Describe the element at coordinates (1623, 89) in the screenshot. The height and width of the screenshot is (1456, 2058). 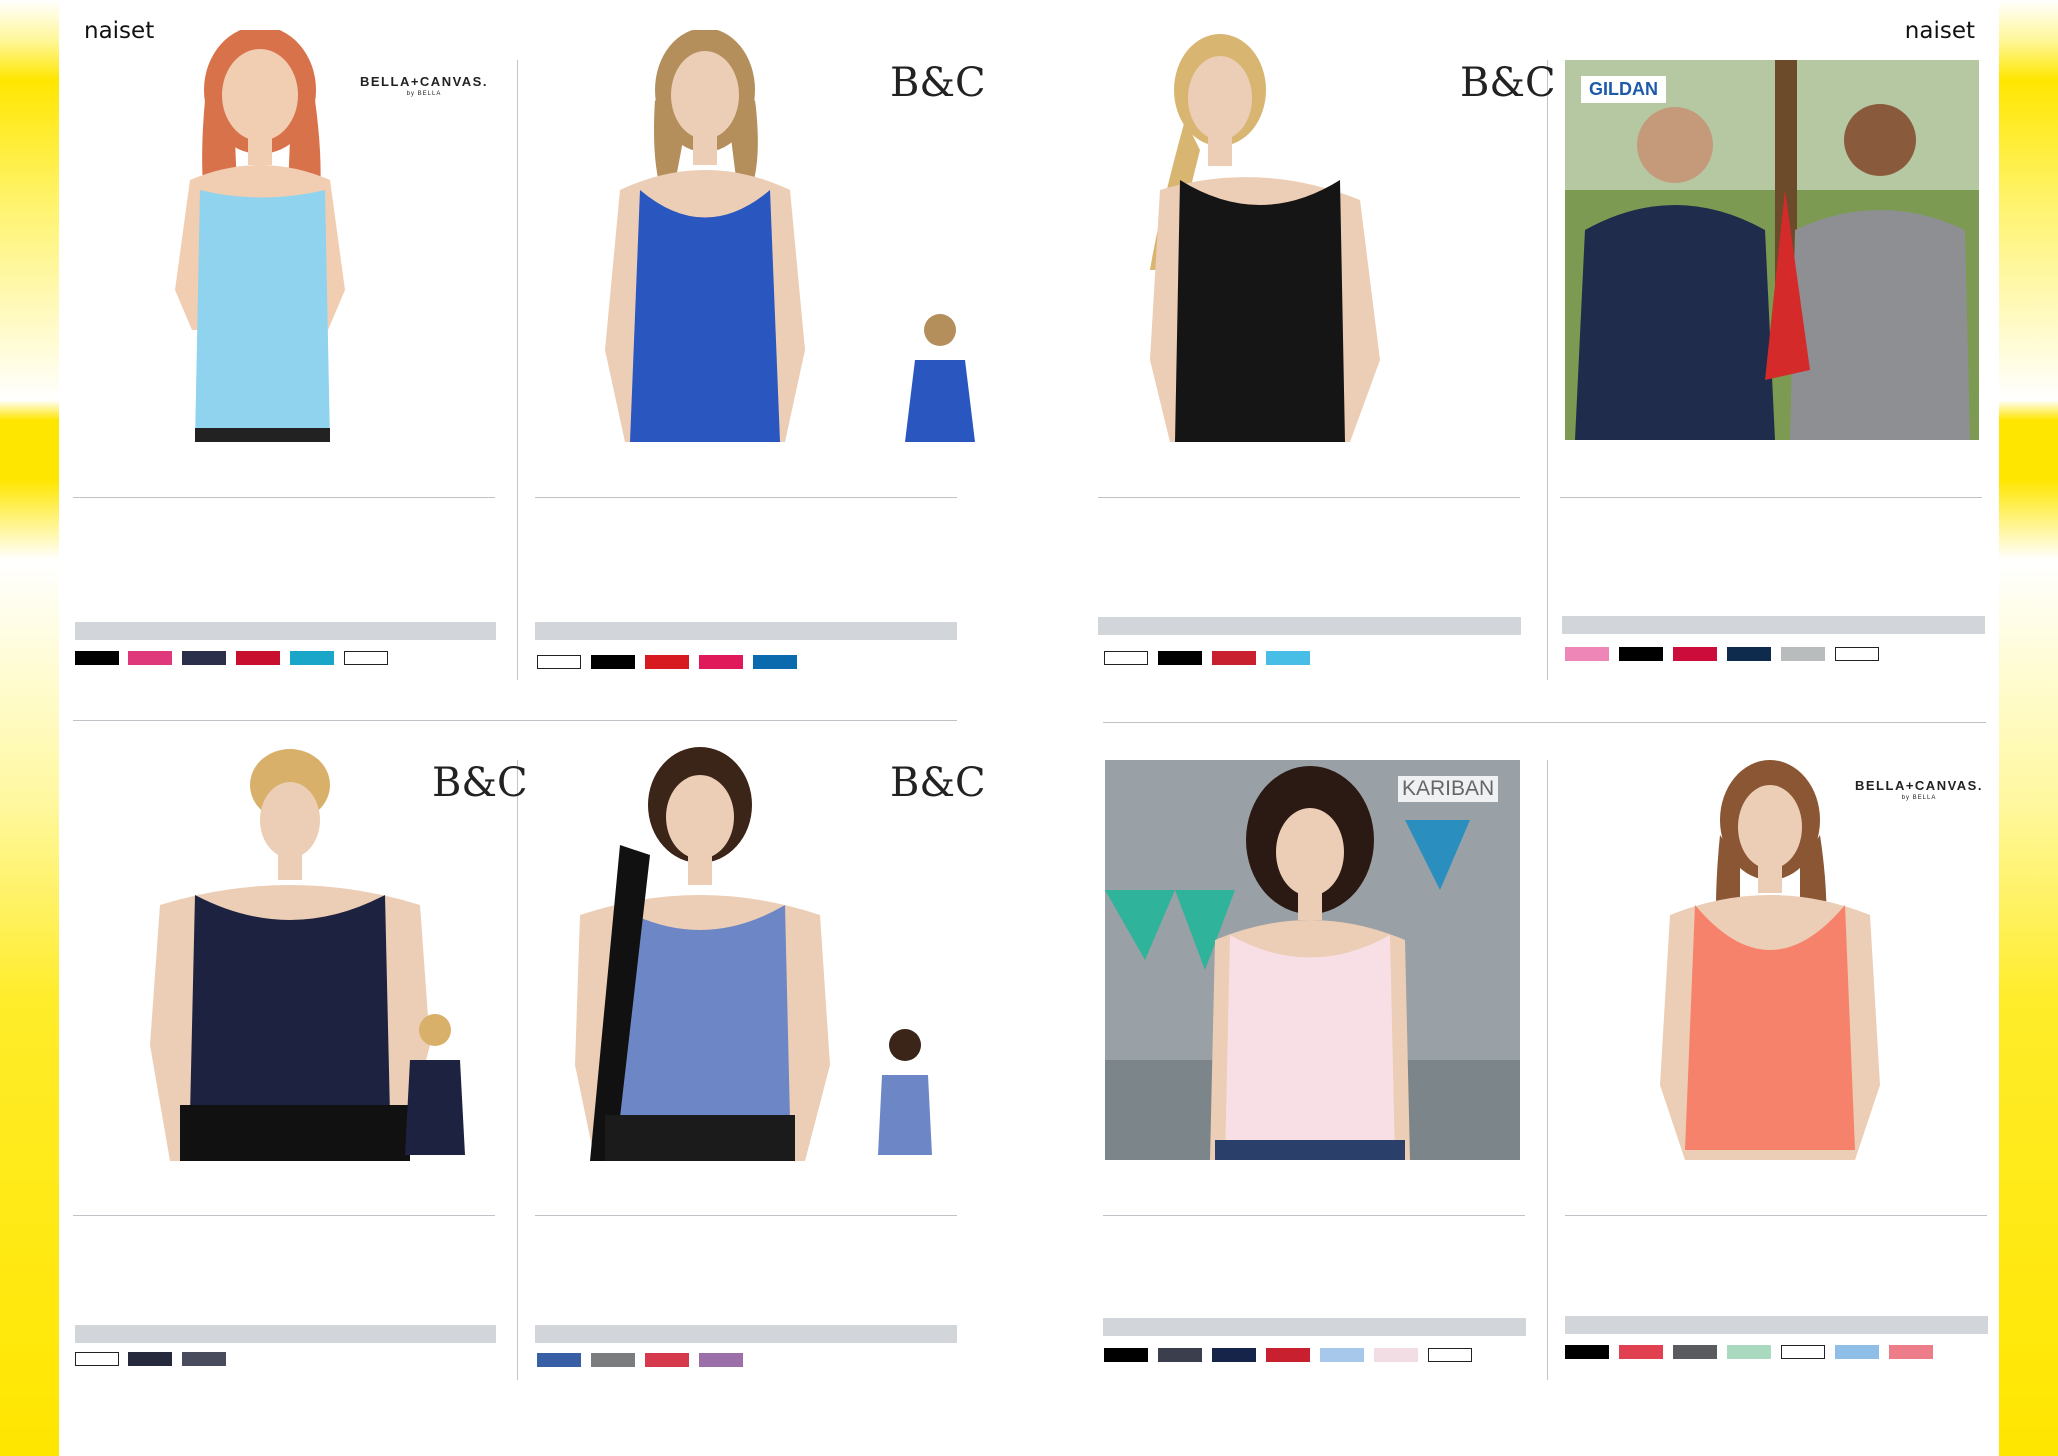
I see `brand-logo-gildan: GILDAN` at that location.